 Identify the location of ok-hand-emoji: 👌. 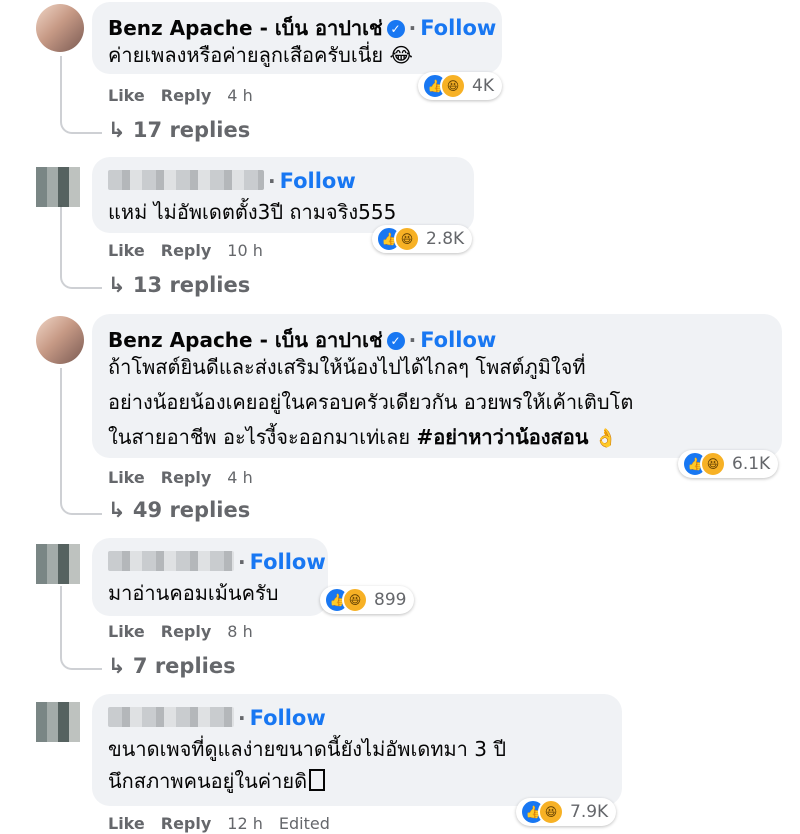
(606, 438).